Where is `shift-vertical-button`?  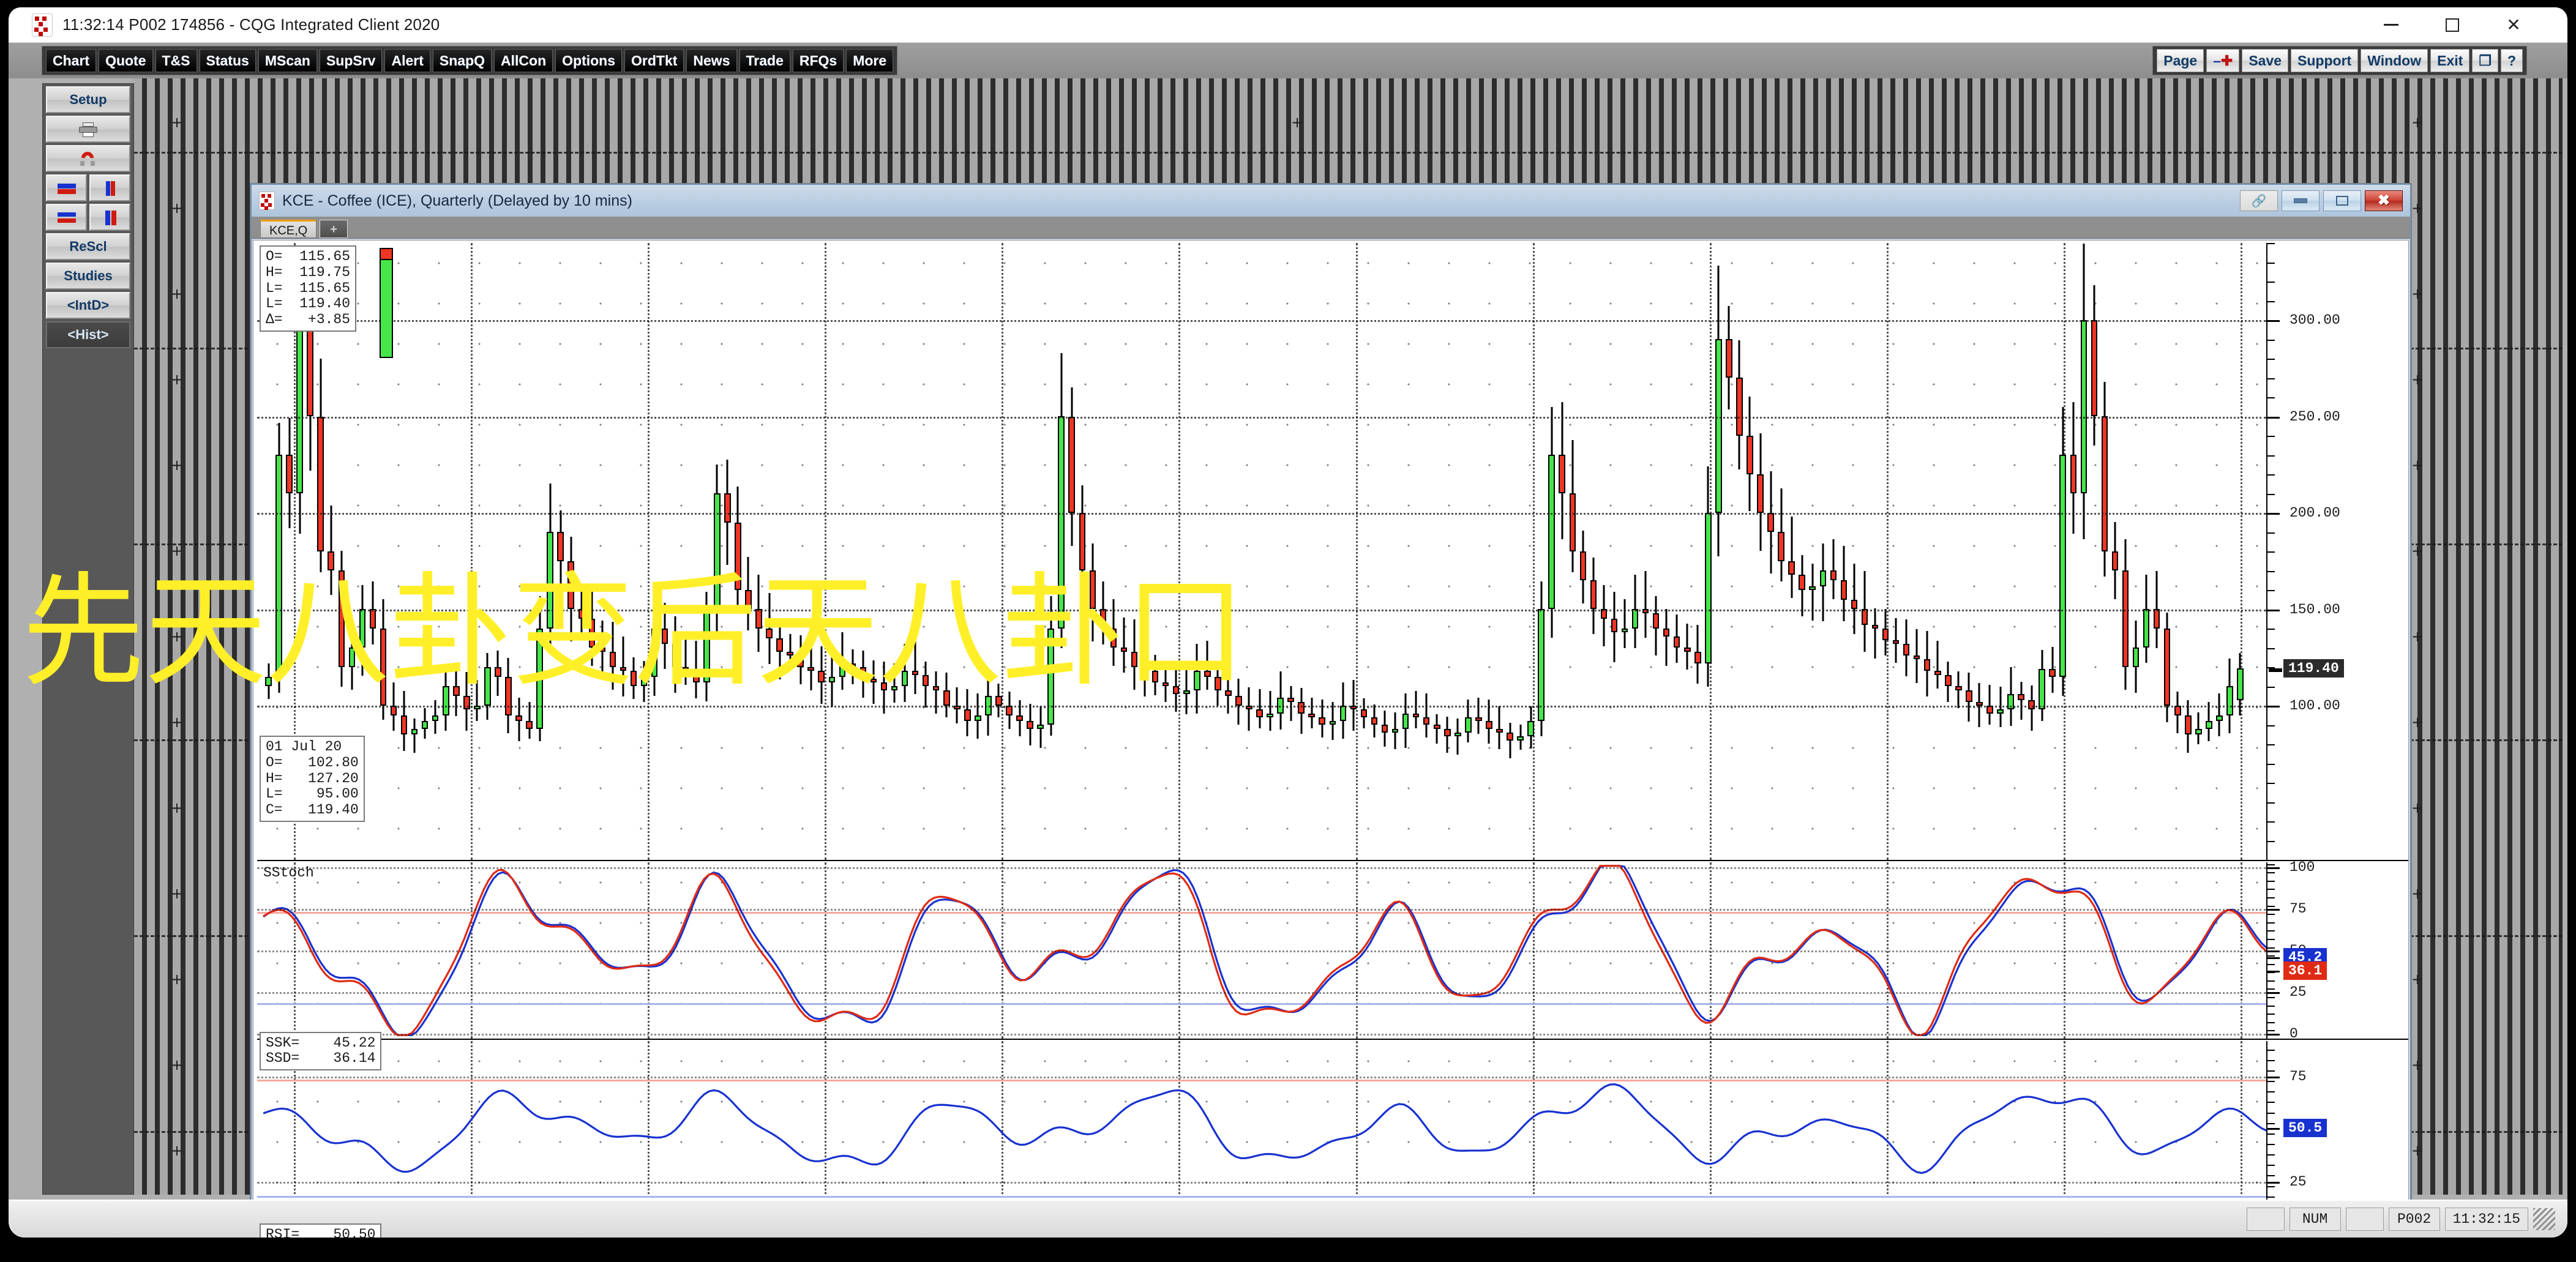
shift-vertical-button is located at coordinates (110, 187).